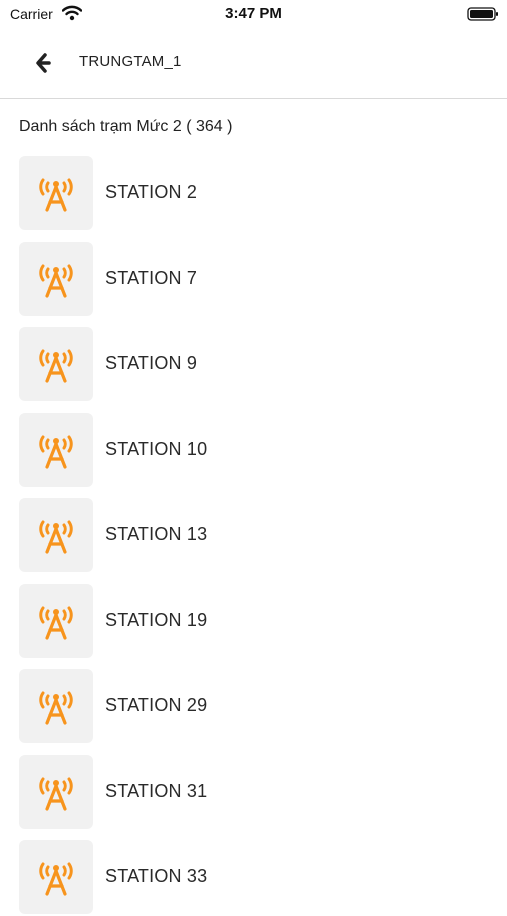  I want to click on station-name: STATION 2, so click(151, 192).